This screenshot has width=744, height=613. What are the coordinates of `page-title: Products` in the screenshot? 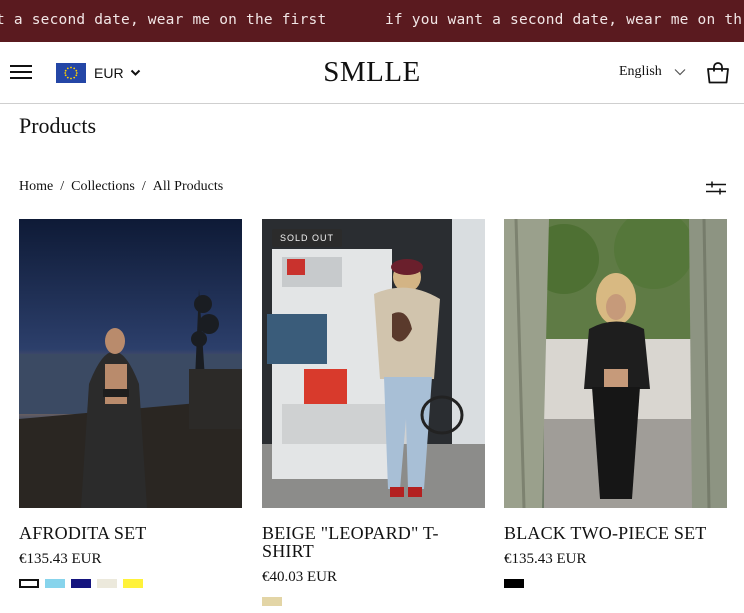 It's located at (57, 125).